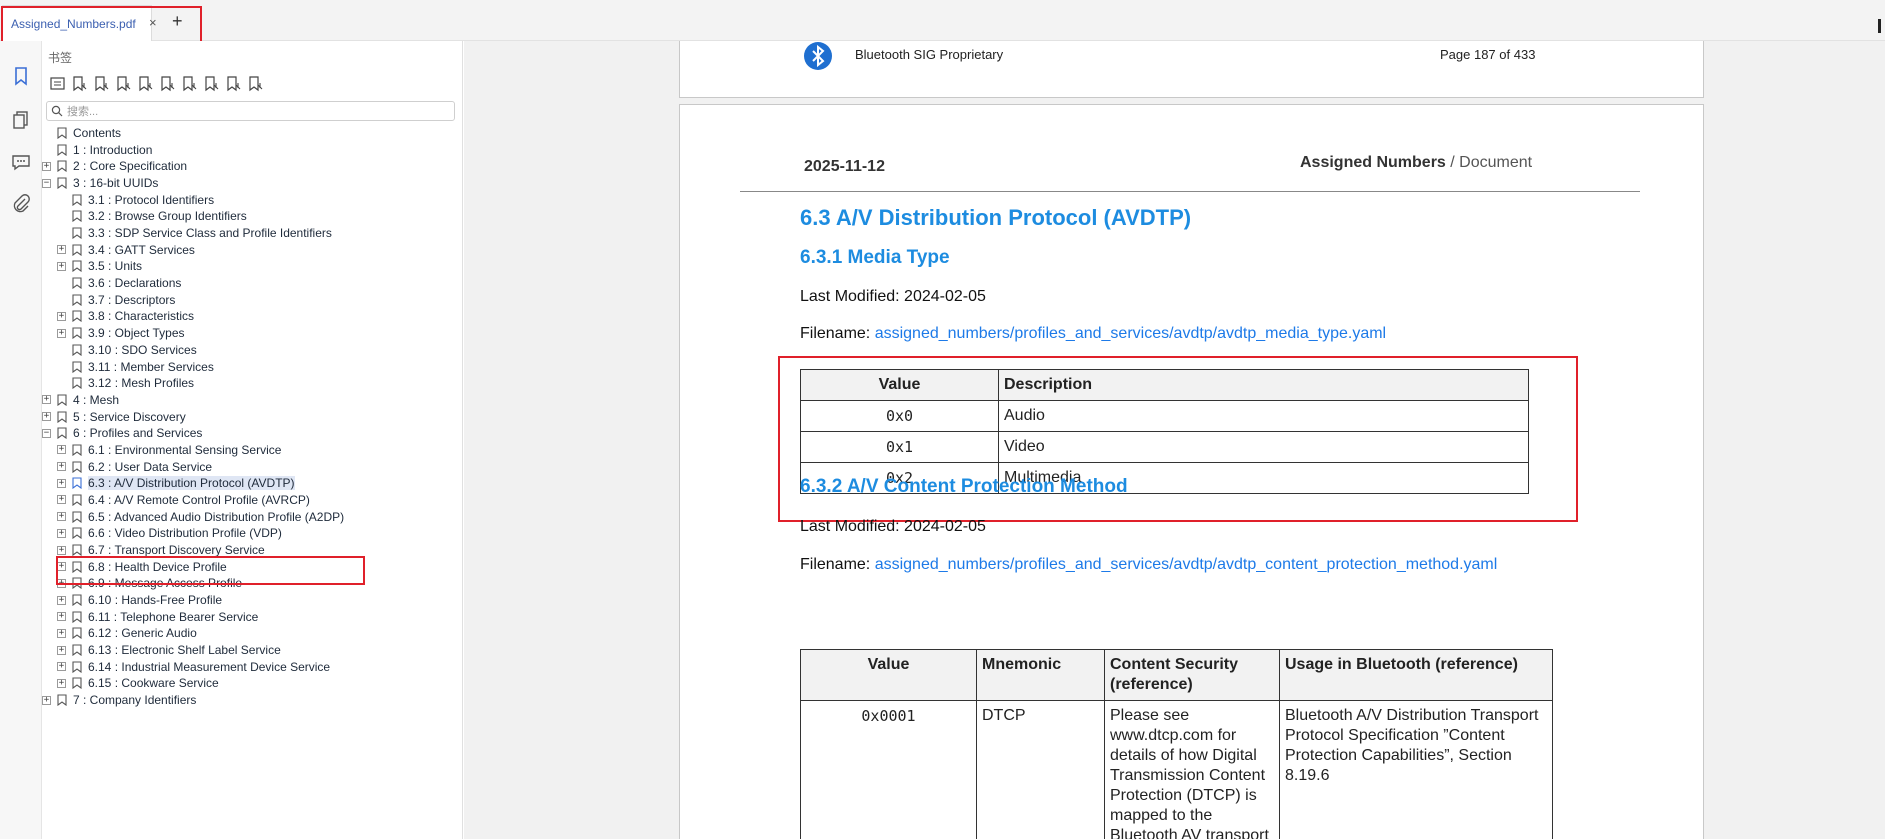  I want to click on bookmark-label: 6.12 : Generic Audio, so click(142, 633).